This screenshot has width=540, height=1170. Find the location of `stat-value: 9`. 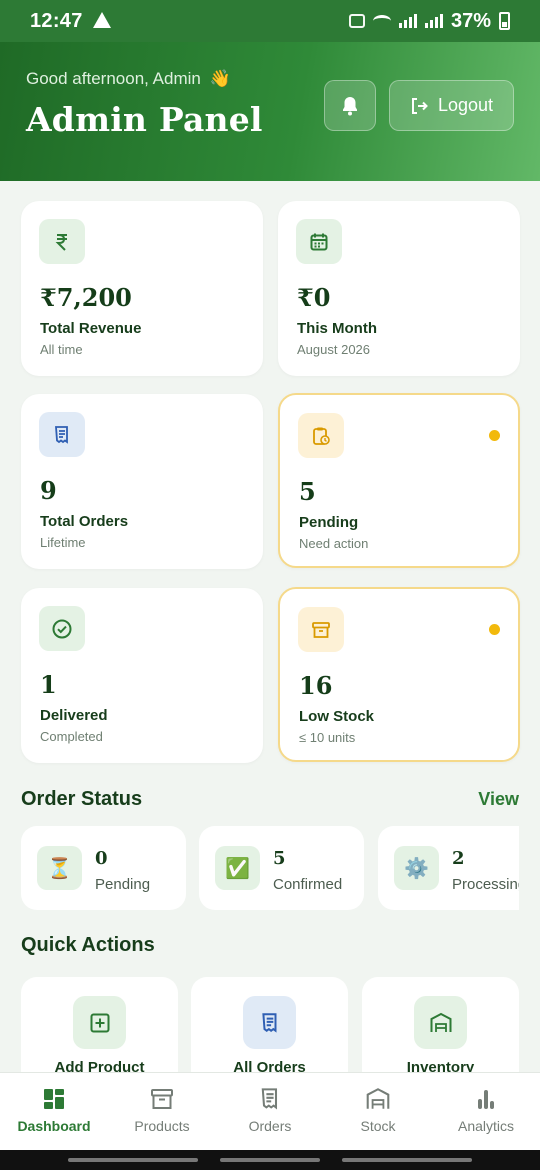

stat-value: 9 is located at coordinates (48, 490).